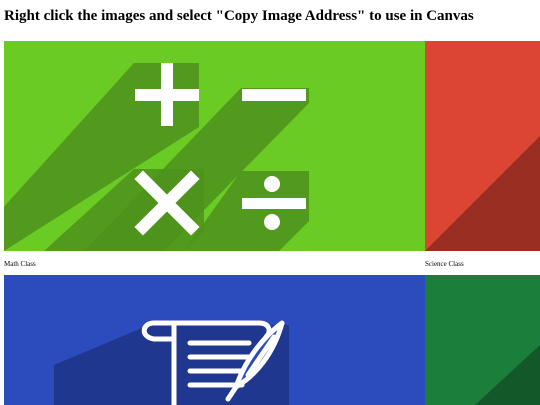 The width and height of the screenshot is (540, 405). Describe the element at coordinates (482, 146) in the screenshot. I see `science-class-image` at that location.